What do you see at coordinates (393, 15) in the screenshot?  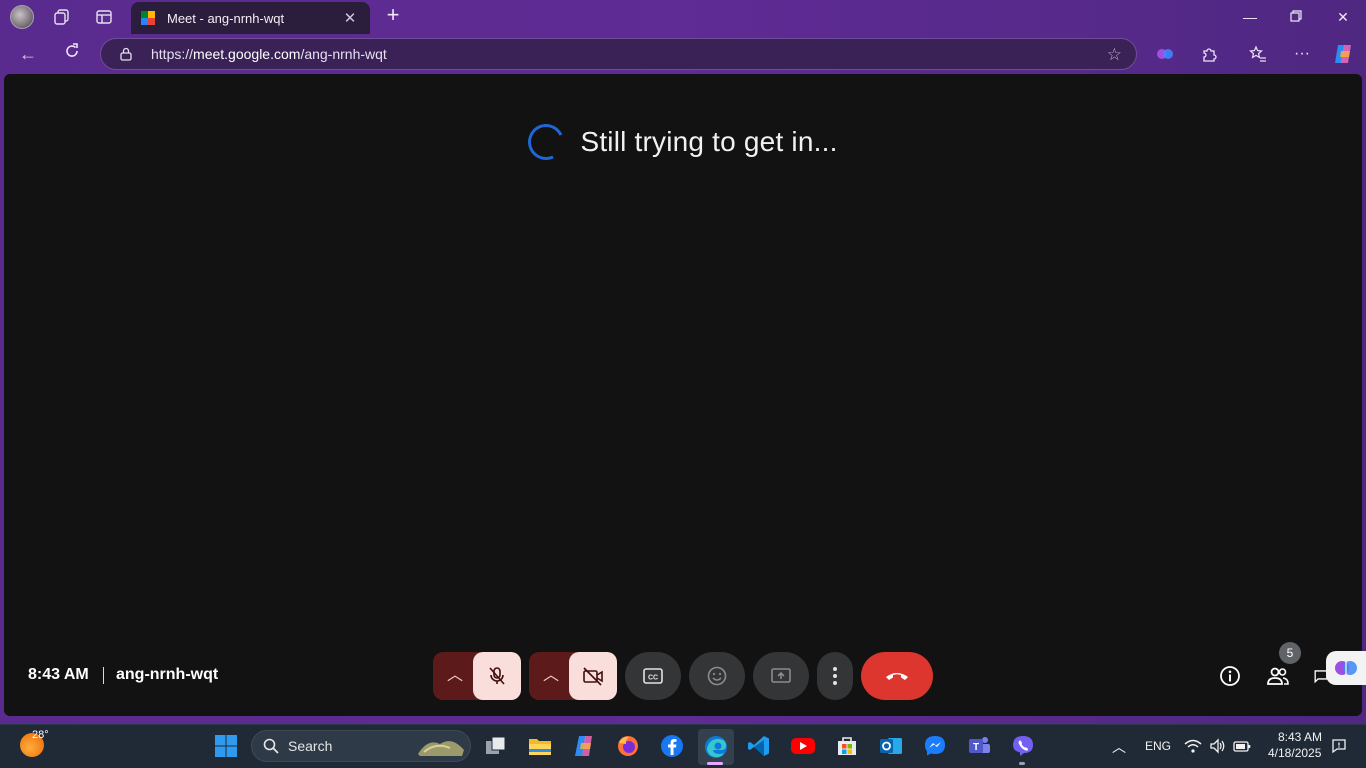 I see `new-tab-button: +` at bounding box center [393, 15].